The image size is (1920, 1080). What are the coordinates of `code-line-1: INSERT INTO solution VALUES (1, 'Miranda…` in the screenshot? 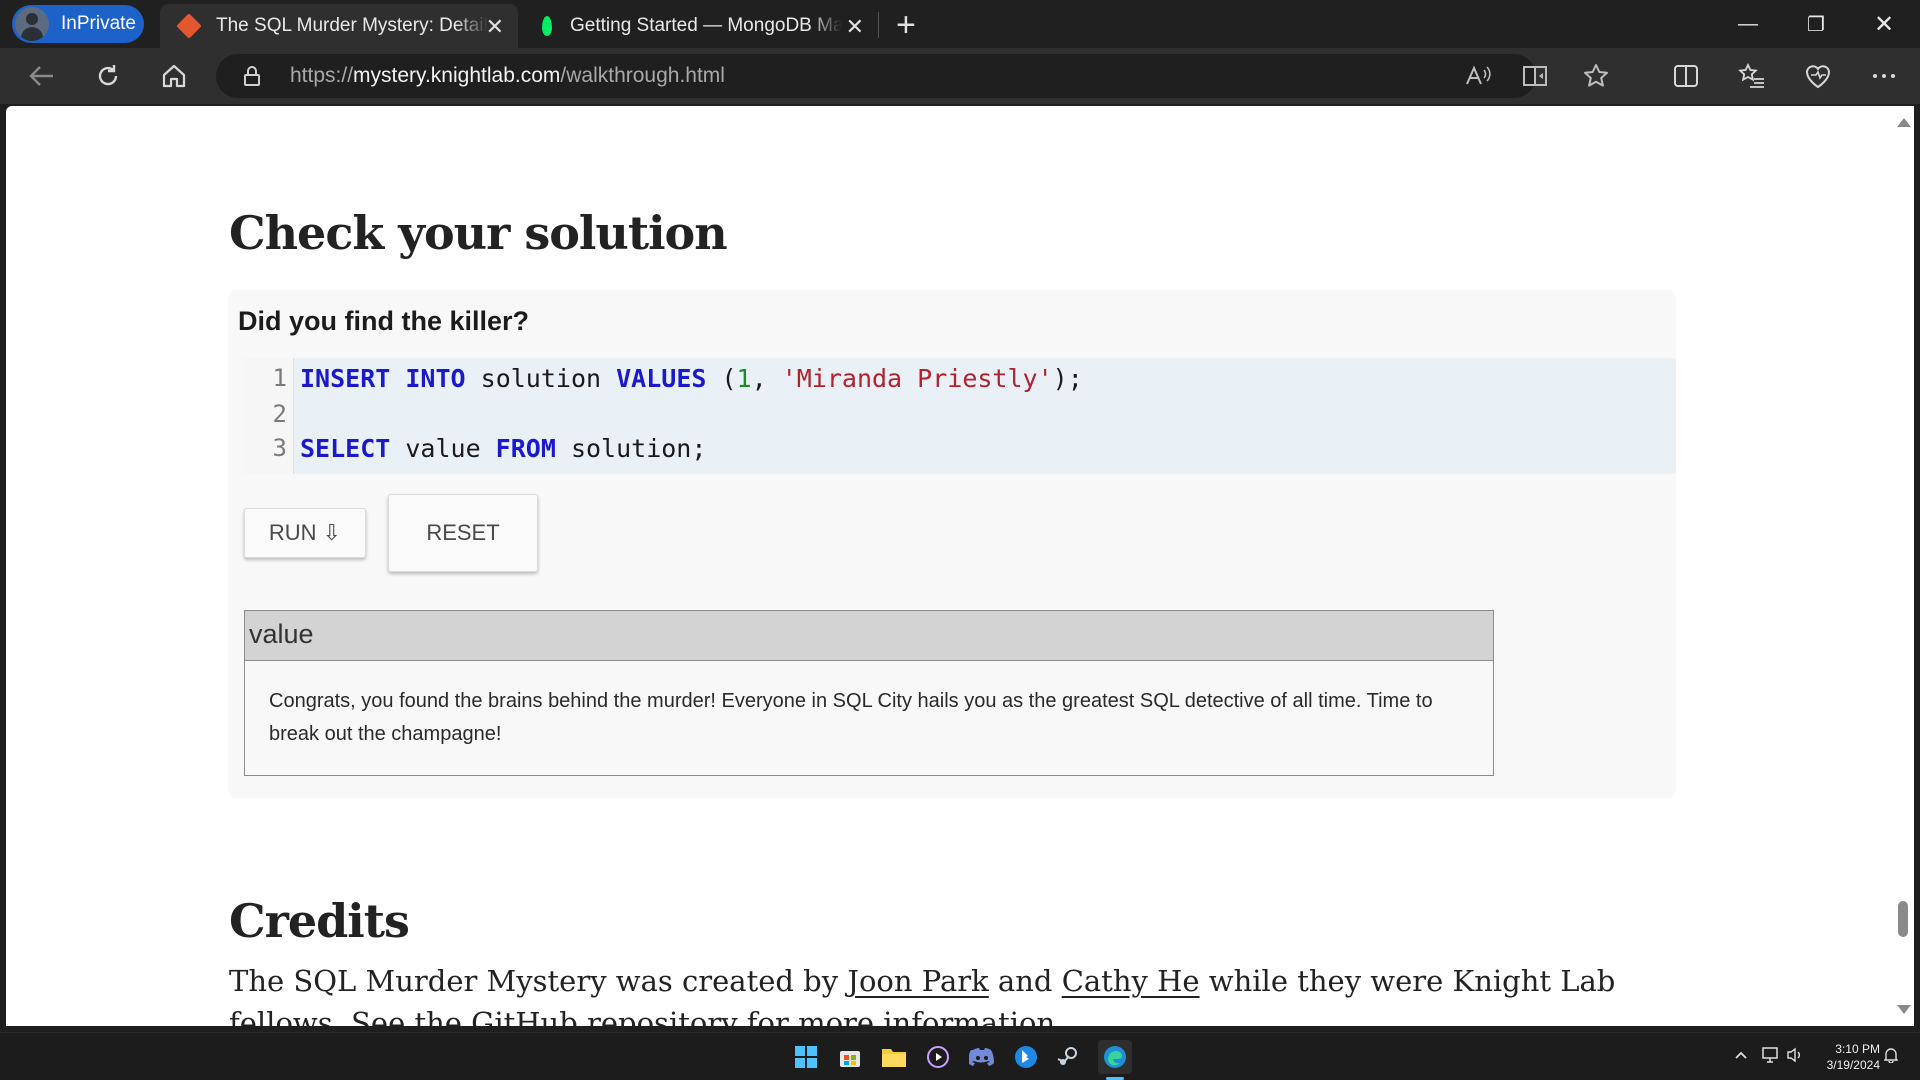 It's located at (691, 378).